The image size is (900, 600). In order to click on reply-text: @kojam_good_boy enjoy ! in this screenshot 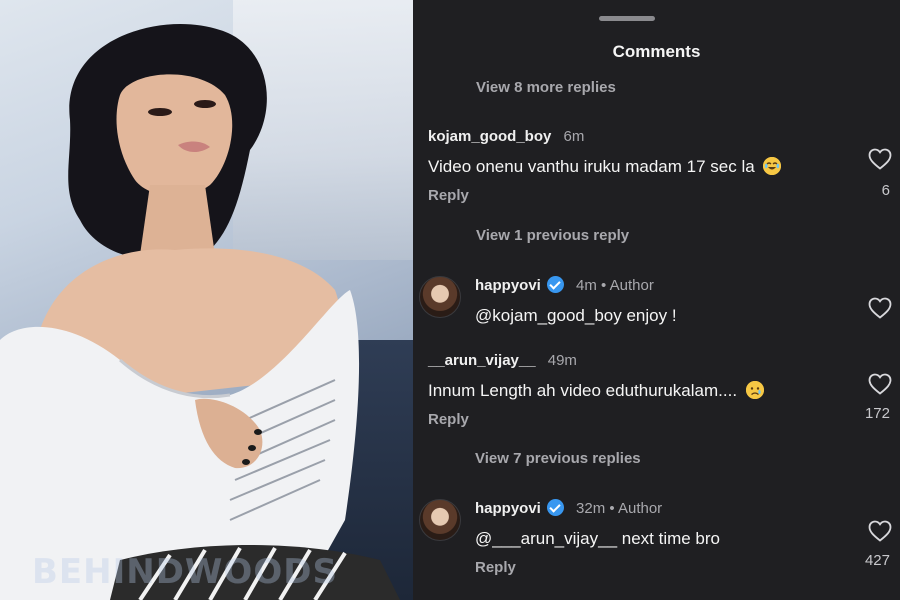, I will do `click(576, 315)`.